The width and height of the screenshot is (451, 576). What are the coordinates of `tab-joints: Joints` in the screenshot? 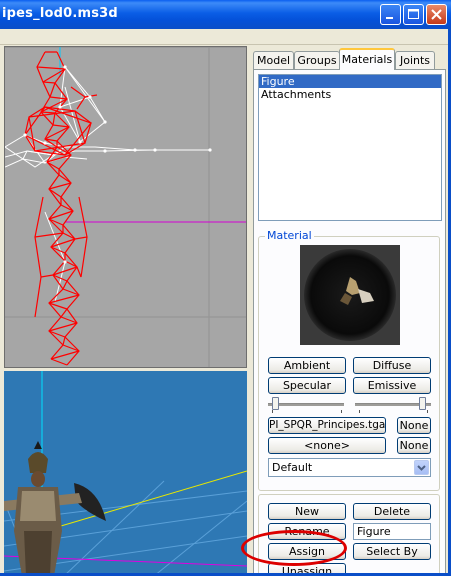 It's located at (415, 60).